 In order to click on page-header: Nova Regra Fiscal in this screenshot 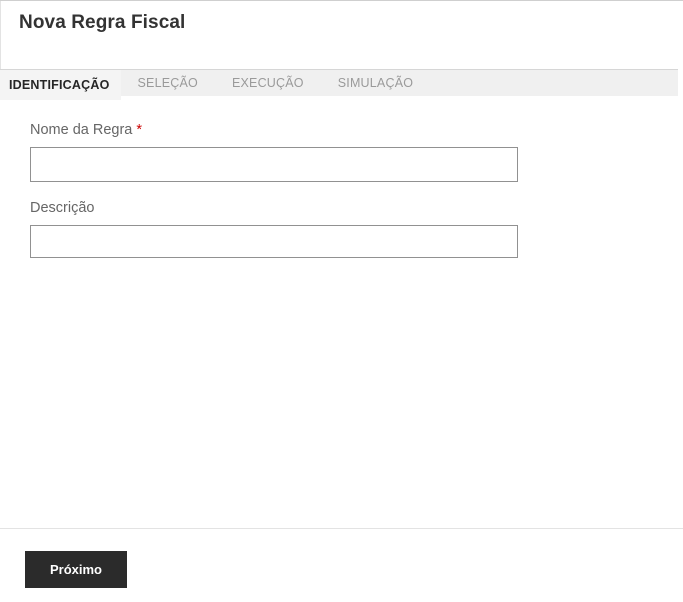, I will do `click(341, 35)`.